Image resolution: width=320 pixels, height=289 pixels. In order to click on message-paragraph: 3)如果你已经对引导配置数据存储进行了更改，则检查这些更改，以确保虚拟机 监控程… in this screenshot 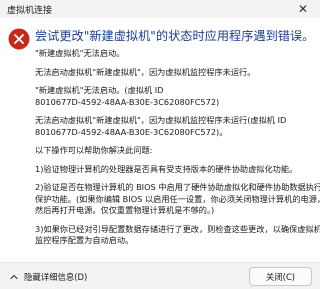, I will do `click(177, 234)`.